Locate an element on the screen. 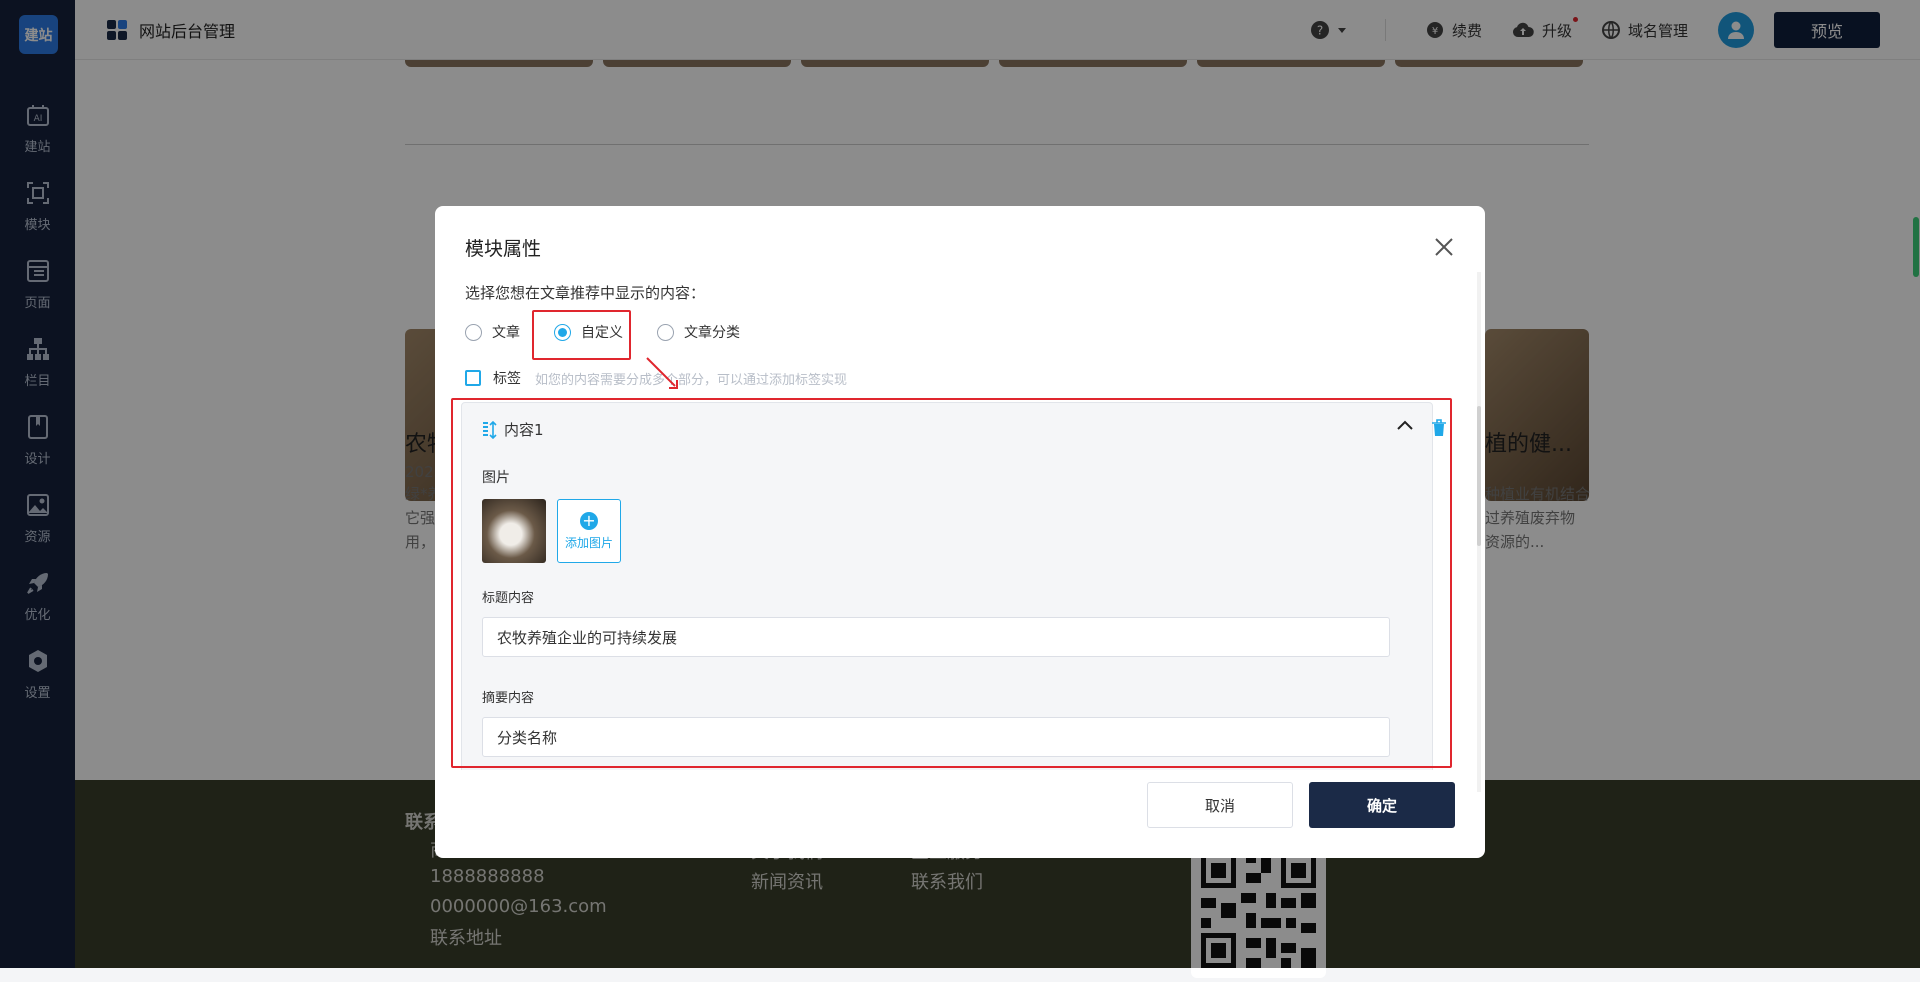 The width and height of the screenshot is (1920, 982). summary-input: 分类名称 is located at coordinates (936, 737).